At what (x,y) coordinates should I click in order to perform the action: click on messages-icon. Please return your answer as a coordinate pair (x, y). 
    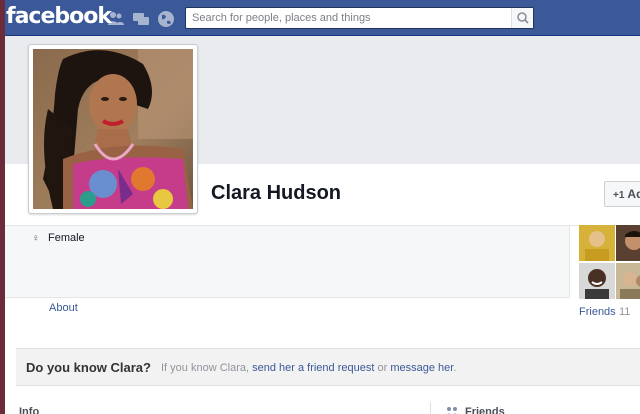
    Looking at the image, I should click on (141, 19).